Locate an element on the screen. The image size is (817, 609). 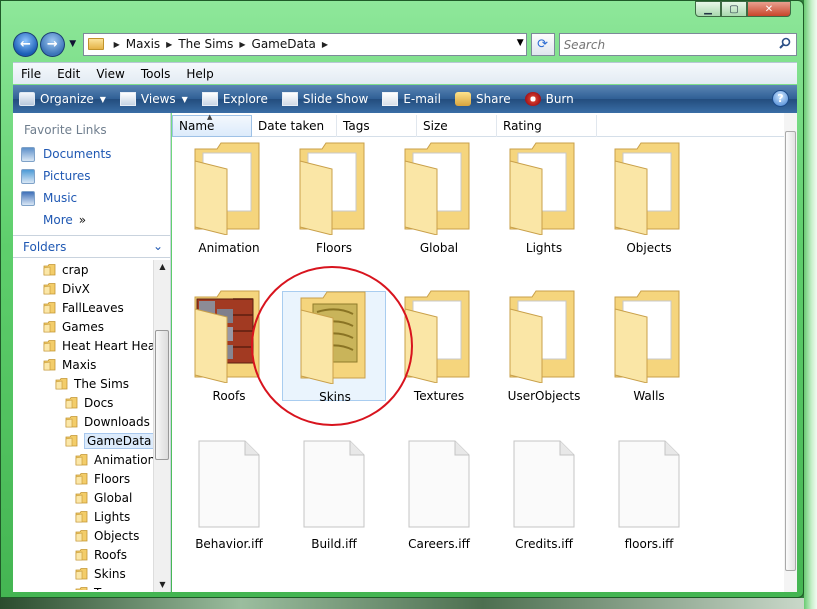
tree-item-heat-heart-heav: Heat Heart Heav is located at coordinates (83, 345).